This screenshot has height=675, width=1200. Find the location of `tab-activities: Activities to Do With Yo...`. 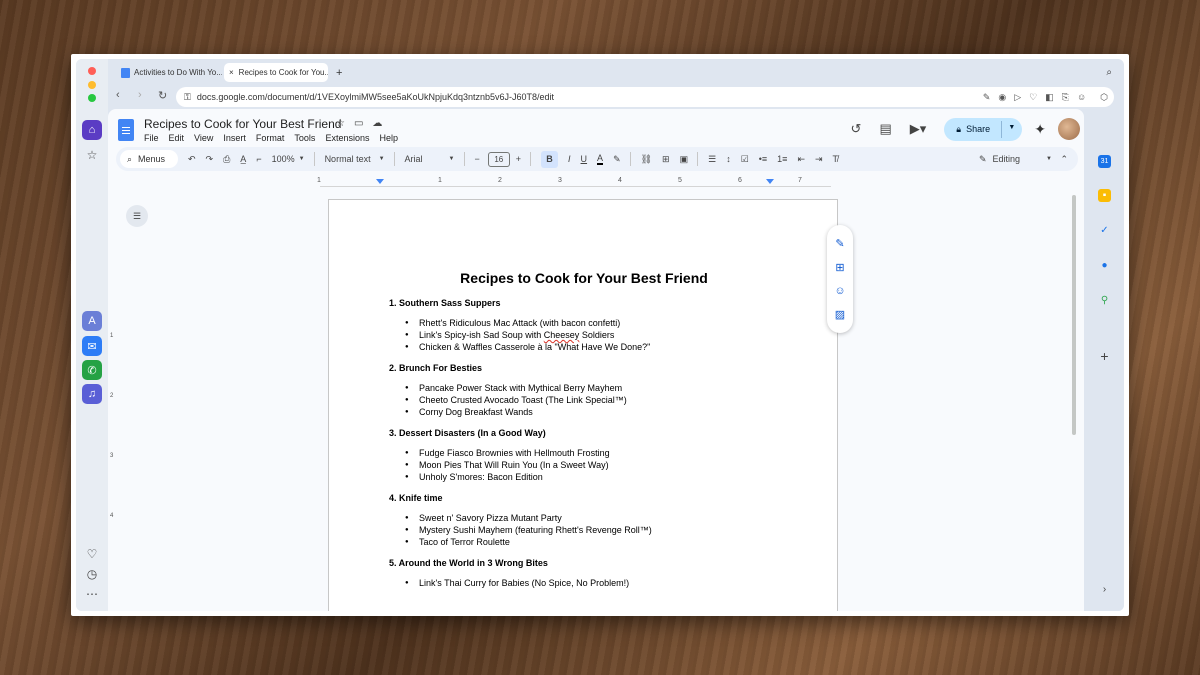

tab-activities: Activities to Do With Yo... is located at coordinates (169, 72).